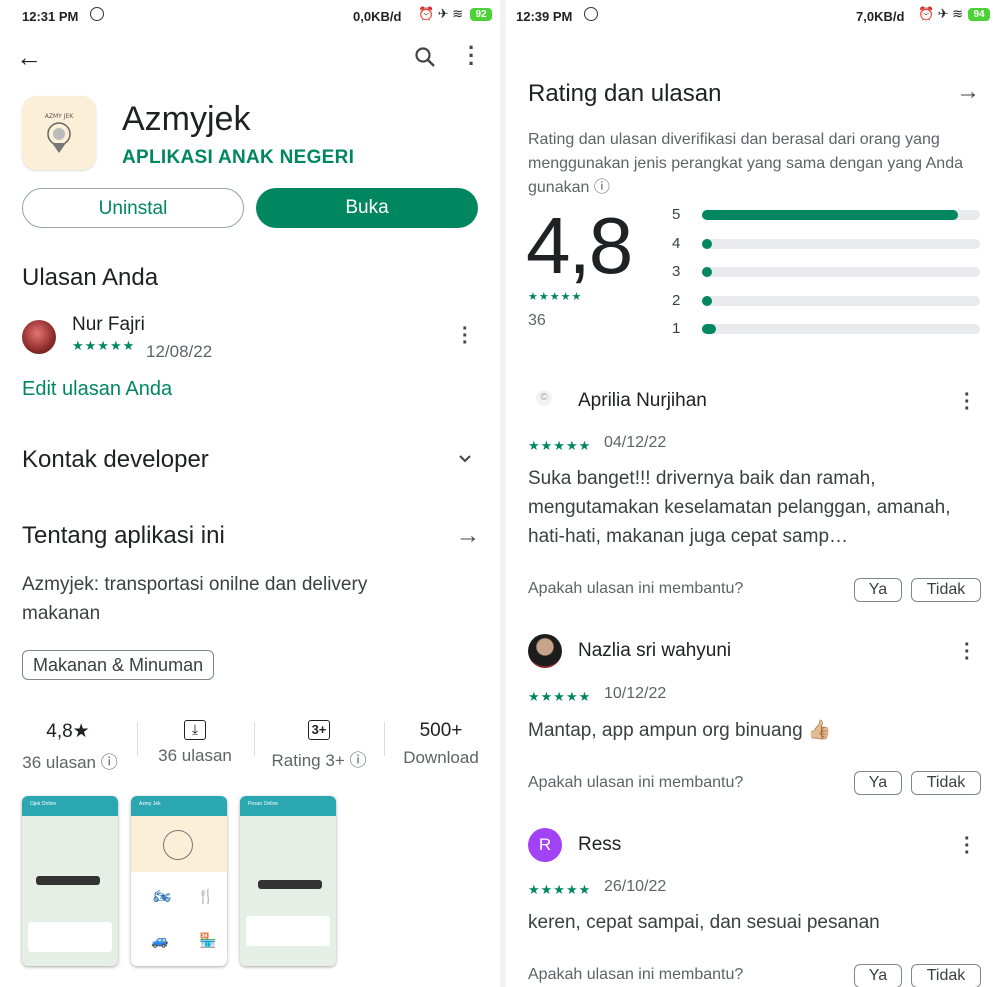  Describe the element at coordinates (319, 760) in the screenshot. I see `stat-content-rating-label: Rating 3+ ⓘ` at that location.